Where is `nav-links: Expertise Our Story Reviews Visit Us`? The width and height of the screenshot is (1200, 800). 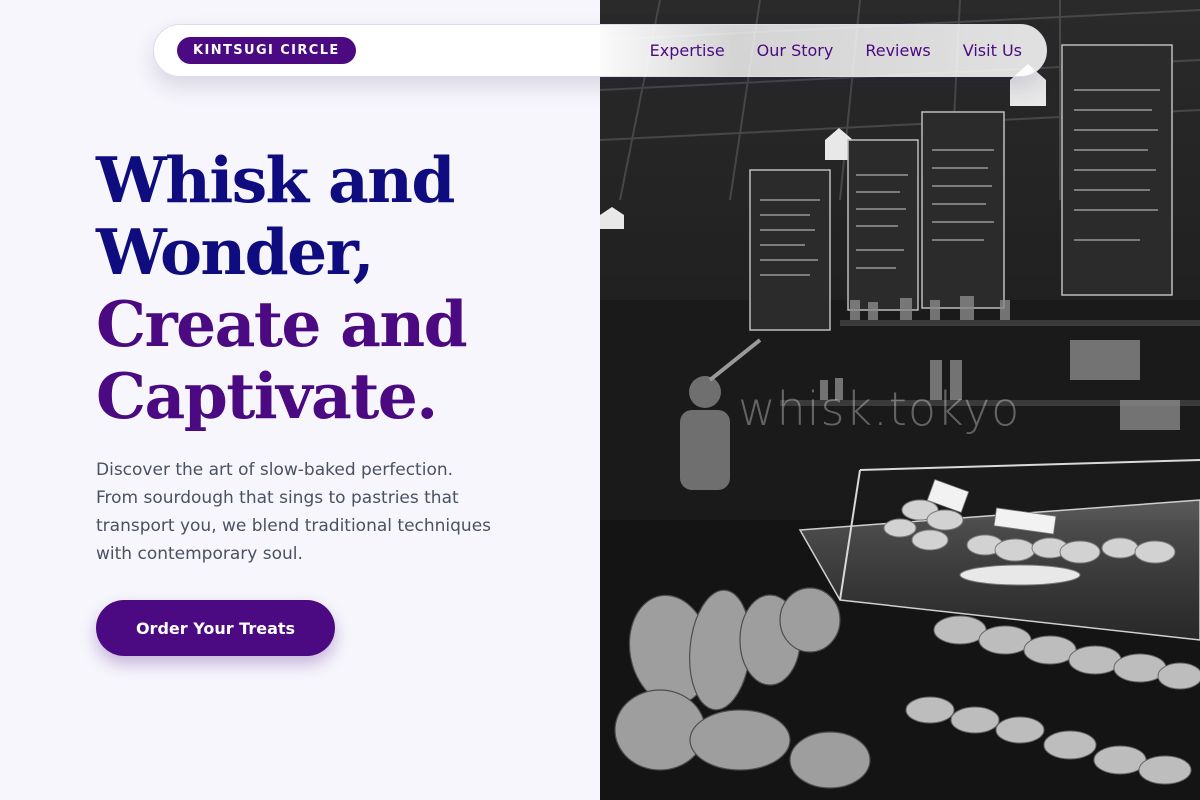 nav-links: Expertise Our Story Reviews Visit Us is located at coordinates (836, 50).